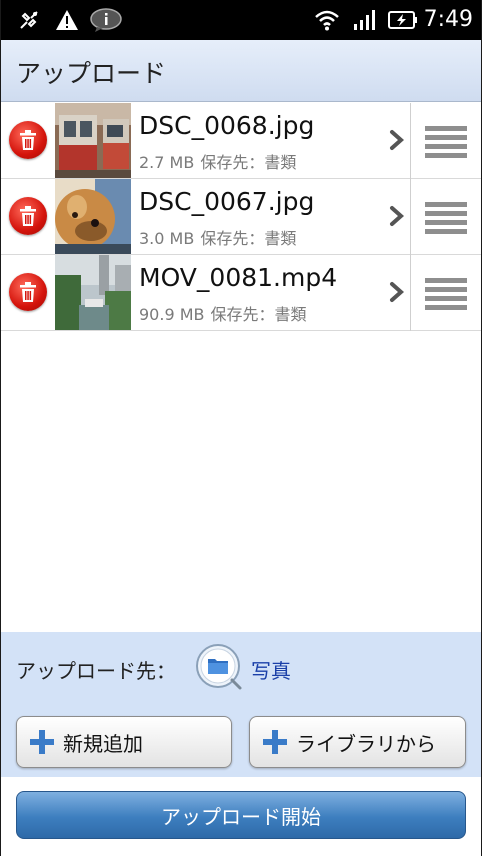  What do you see at coordinates (364, 20) in the screenshot?
I see `signal-icon` at bounding box center [364, 20].